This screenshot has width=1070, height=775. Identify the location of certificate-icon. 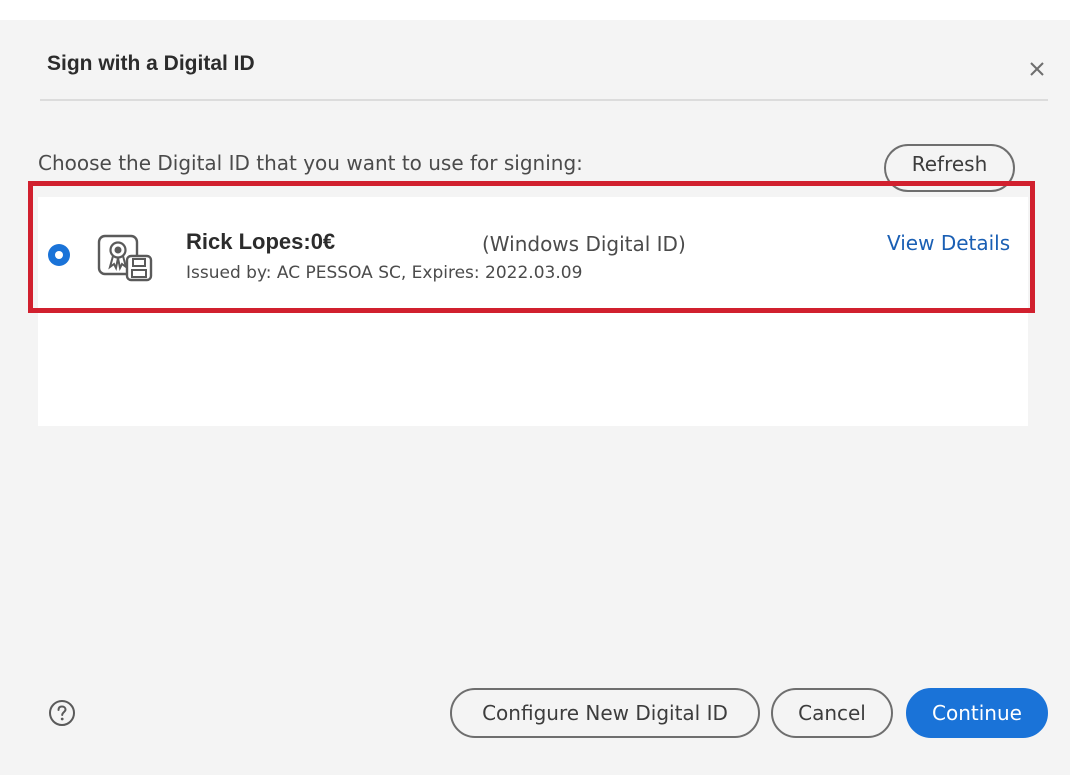
(125, 258).